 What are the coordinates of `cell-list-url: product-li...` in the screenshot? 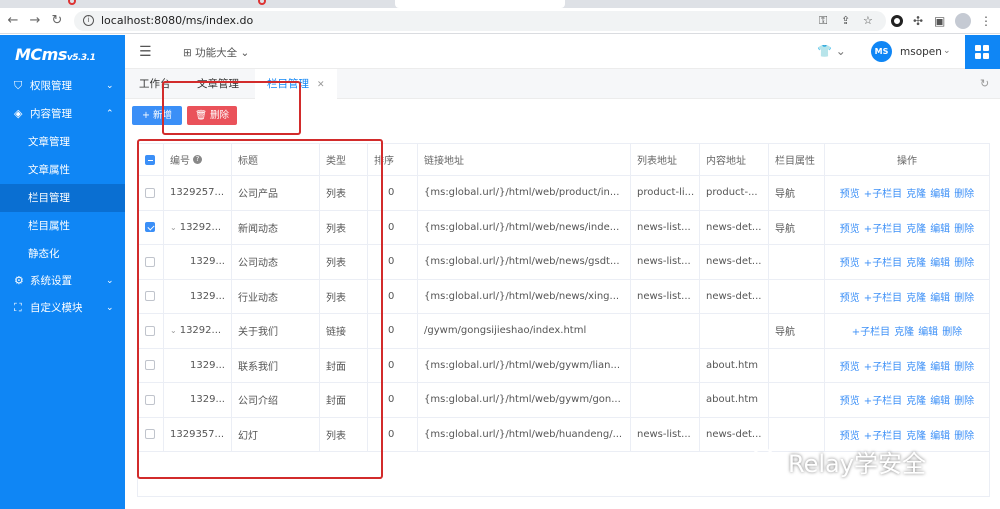 It's located at (665, 193).